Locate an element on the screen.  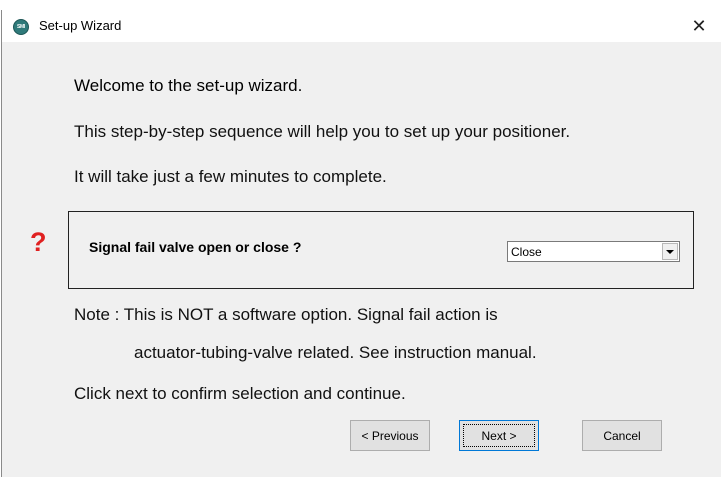
cancel-button: Cancel is located at coordinates (622, 435).